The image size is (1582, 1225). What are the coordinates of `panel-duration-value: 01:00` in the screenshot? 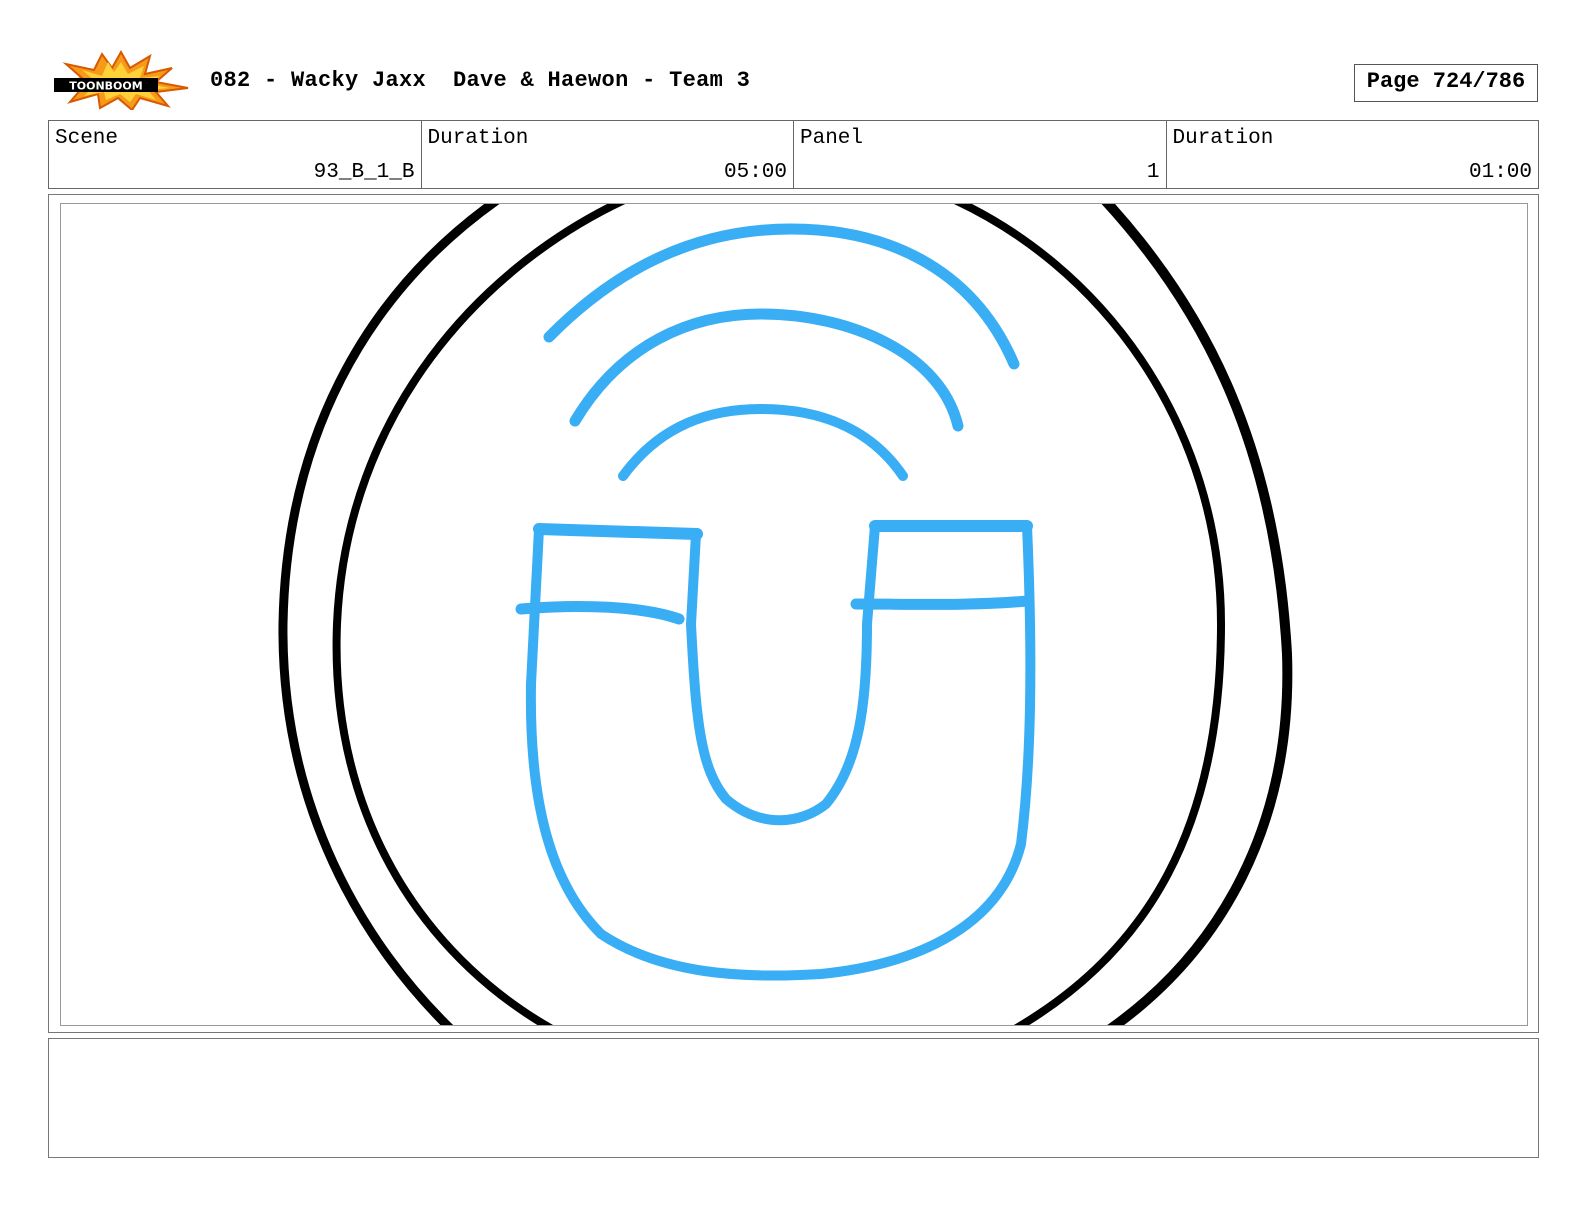 It's located at (1500, 172).